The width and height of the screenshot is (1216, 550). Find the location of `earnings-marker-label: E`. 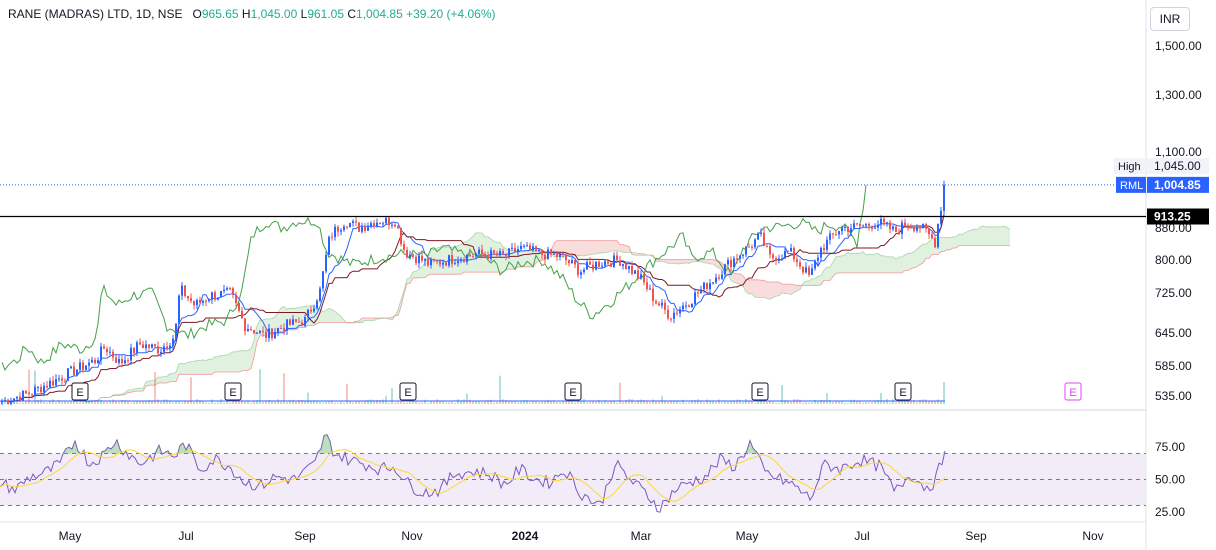

earnings-marker-label: E is located at coordinates (902, 393).